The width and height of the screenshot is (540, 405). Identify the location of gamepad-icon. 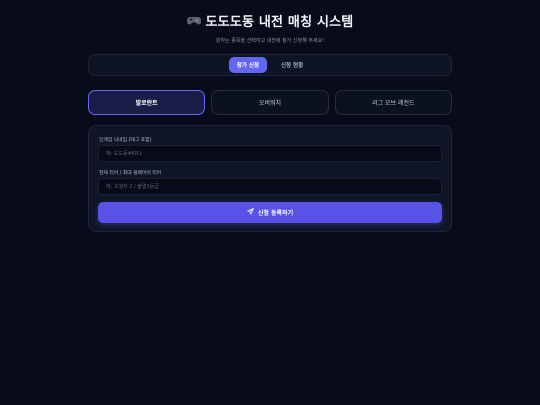
(193, 20).